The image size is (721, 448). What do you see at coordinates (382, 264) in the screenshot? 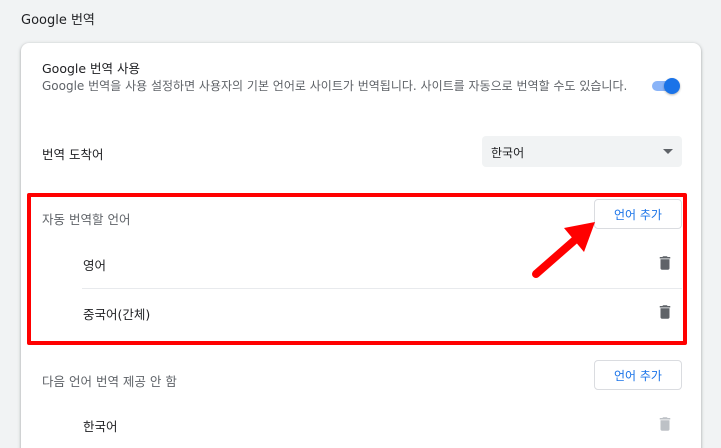
I see `auto-translate-language-item: 영어` at bounding box center [382, 264].